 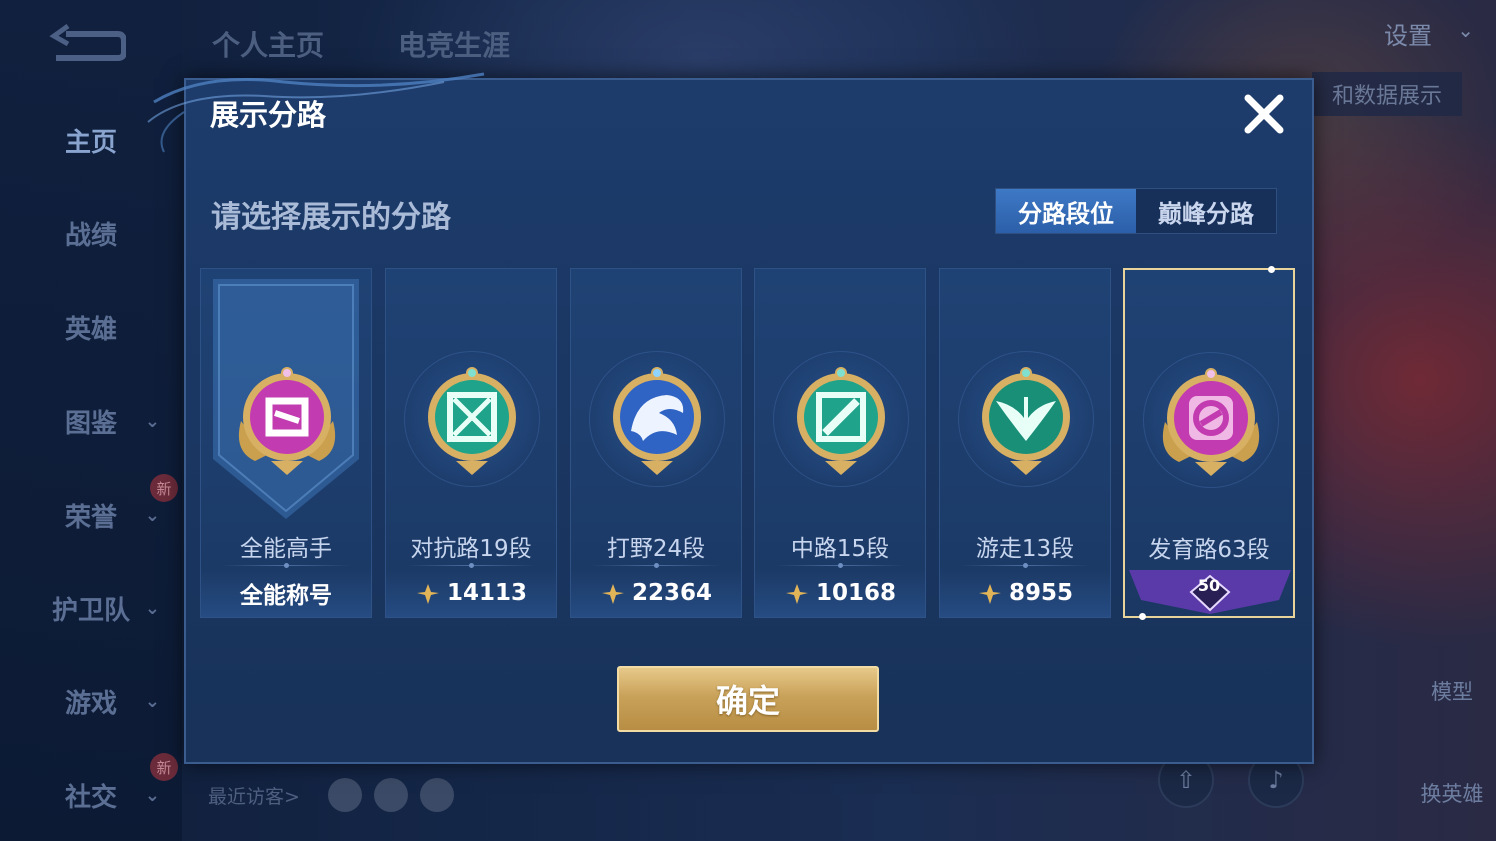 I want to click on lane-card-roam: 游走13段 8955, so click(x=1025, y=443).